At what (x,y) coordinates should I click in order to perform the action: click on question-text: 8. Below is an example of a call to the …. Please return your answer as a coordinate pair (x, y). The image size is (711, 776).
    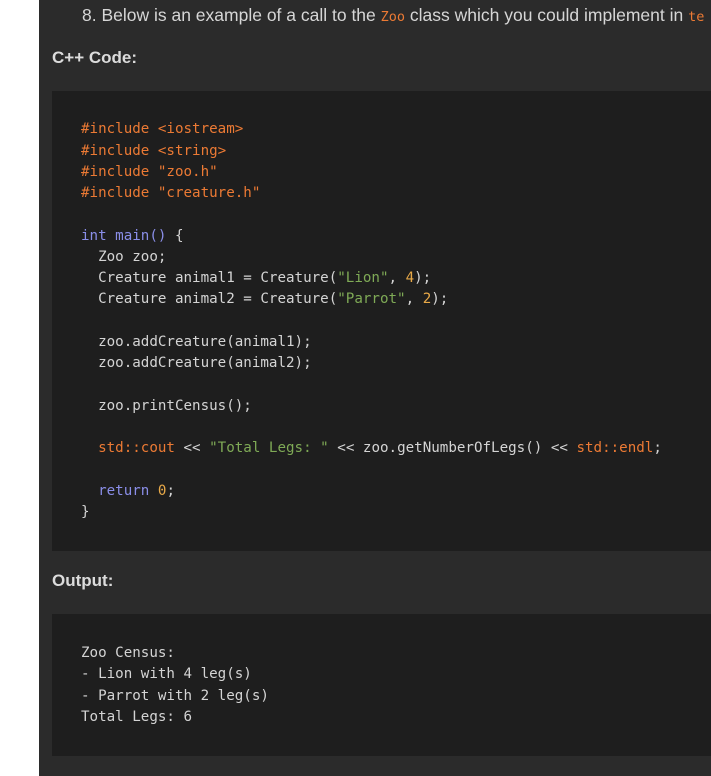
    Looking at the image, I should click on (396, 16).